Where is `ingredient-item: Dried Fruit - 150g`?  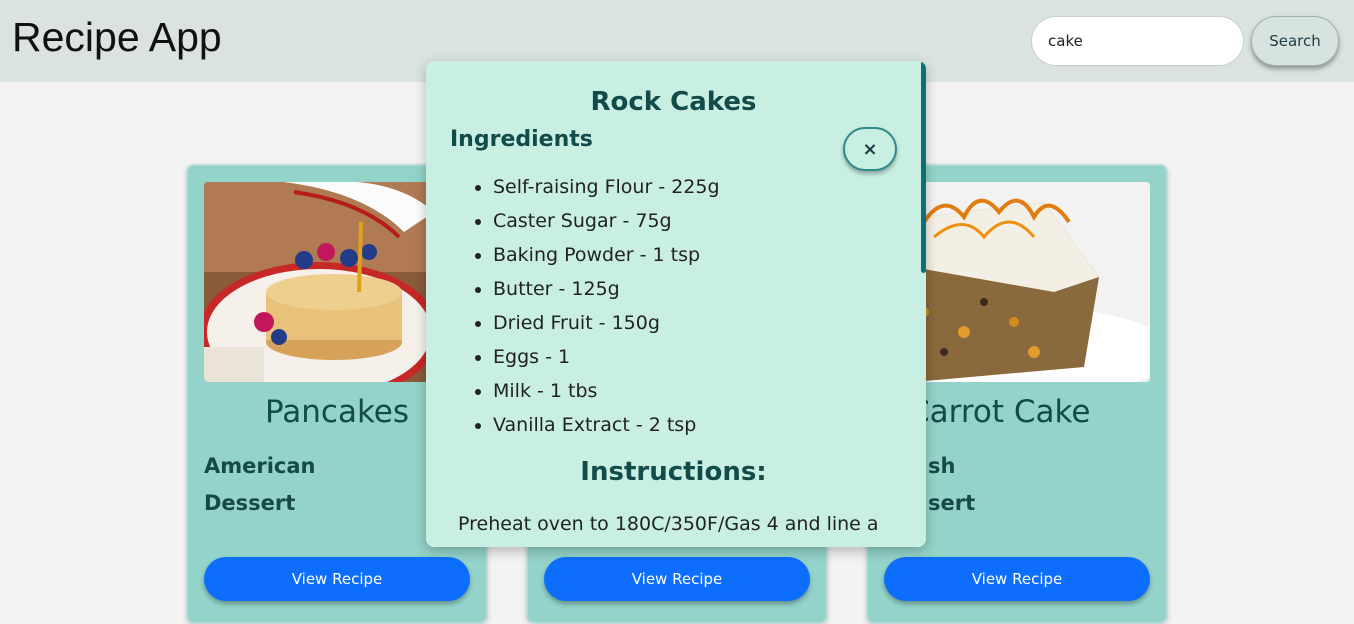
ingredient-item: Dried Fruit - 150g is located at coordinates (606, 325).